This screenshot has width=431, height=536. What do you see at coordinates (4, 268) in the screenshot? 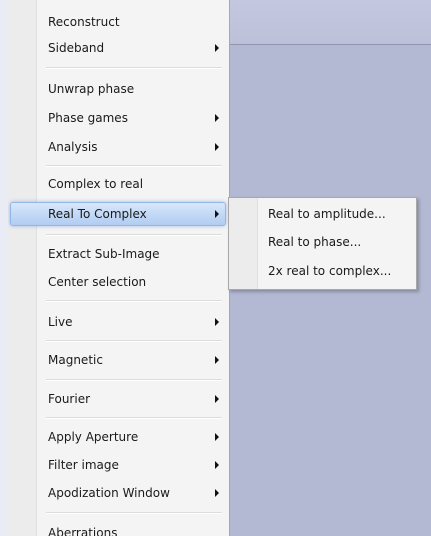
I see `window-left-edge` at bounding box center [4, 268].